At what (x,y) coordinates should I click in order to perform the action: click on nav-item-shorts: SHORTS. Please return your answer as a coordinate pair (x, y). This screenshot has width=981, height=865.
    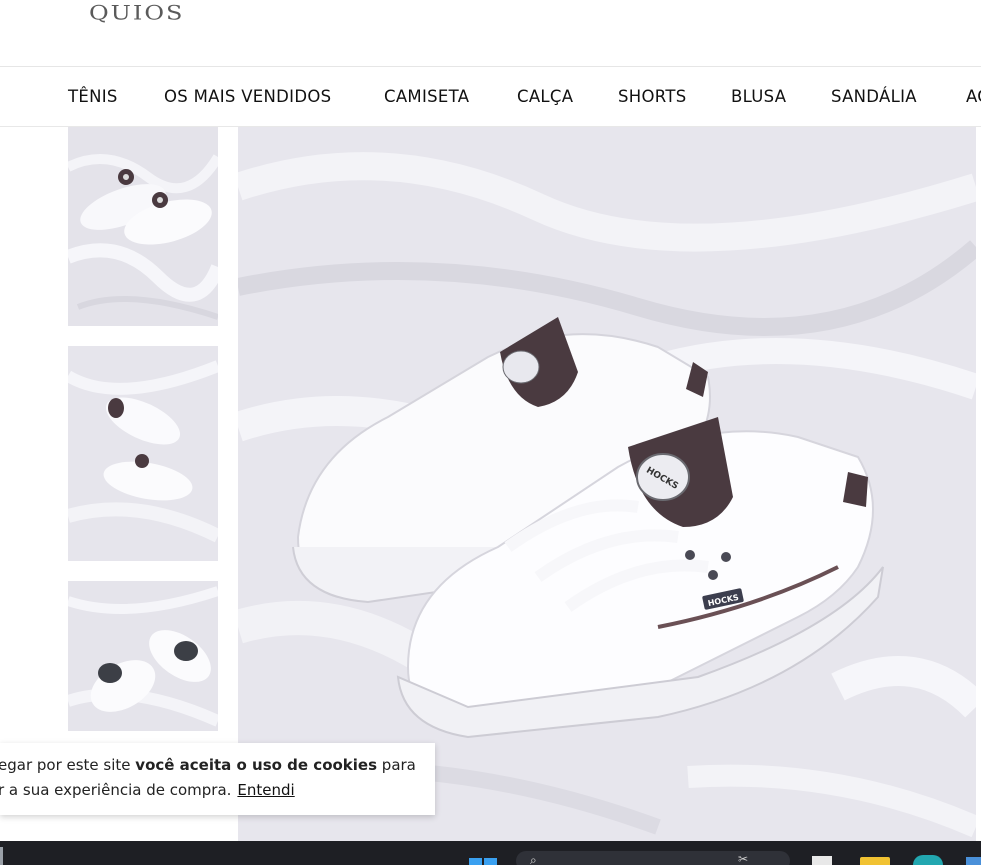
    Looking at the image, I should click on (652, 96).